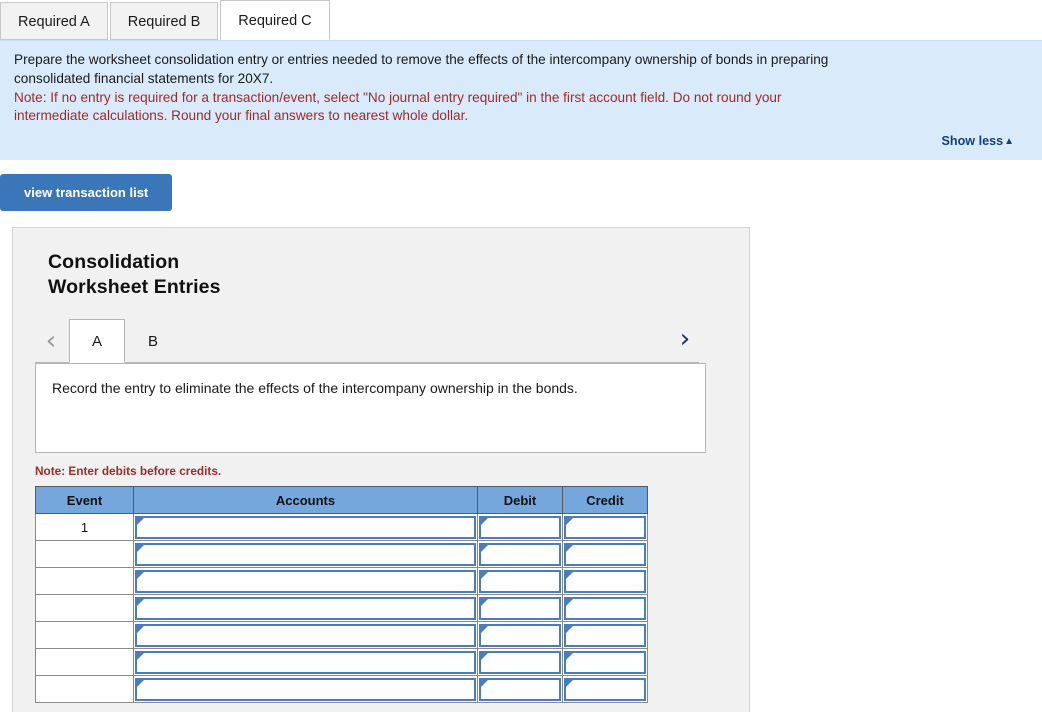 The image size is (1042, 712). What do you see at coordinates (398, 275) in the screenshot?
I see `panel-title: Consolidation Worksheet Entries` at bounding box center [398, 275].